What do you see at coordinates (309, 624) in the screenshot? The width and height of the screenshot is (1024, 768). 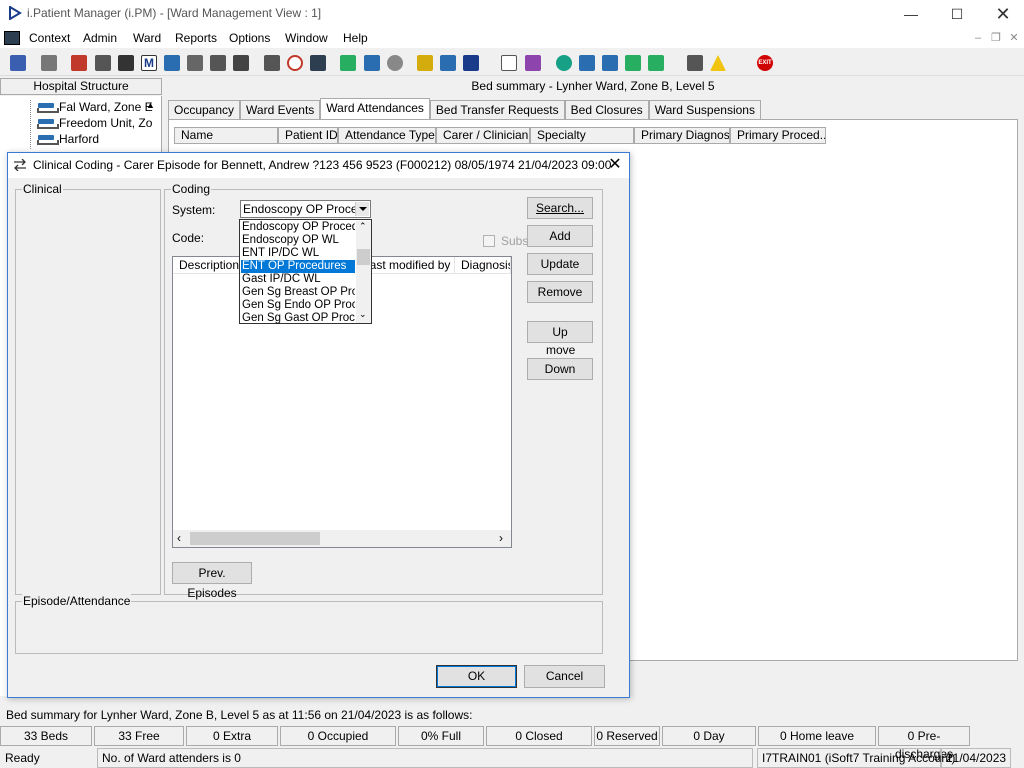 I see `episode-attendance-group: Episode/Attendance` at bounding box center [309, 624].